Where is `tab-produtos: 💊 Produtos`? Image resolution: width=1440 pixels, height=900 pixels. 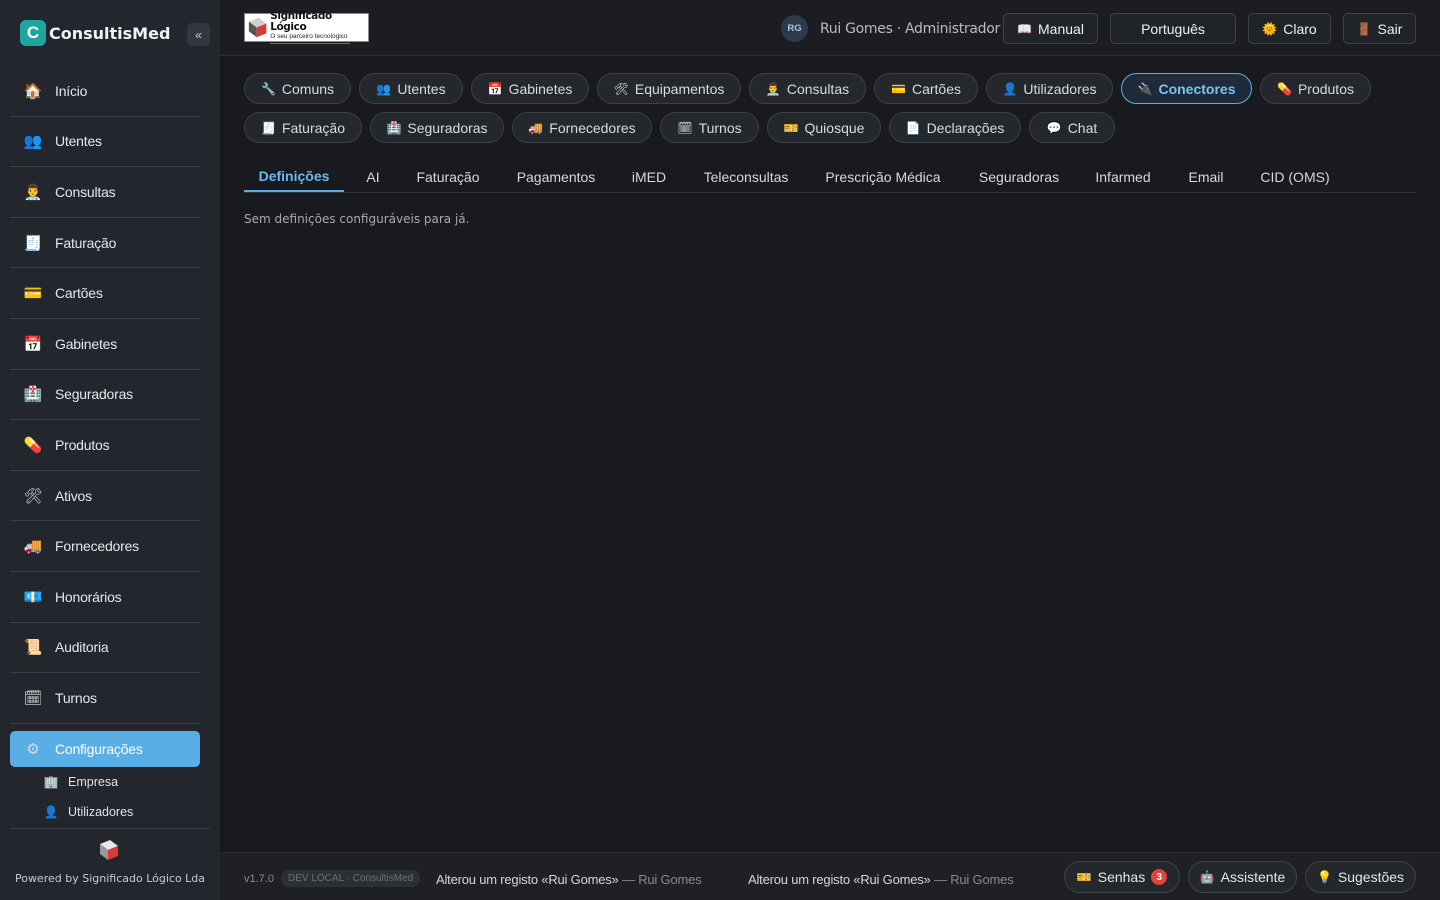 tab-produtos: 💊 Produtos is located at coordinates (1315, 88).